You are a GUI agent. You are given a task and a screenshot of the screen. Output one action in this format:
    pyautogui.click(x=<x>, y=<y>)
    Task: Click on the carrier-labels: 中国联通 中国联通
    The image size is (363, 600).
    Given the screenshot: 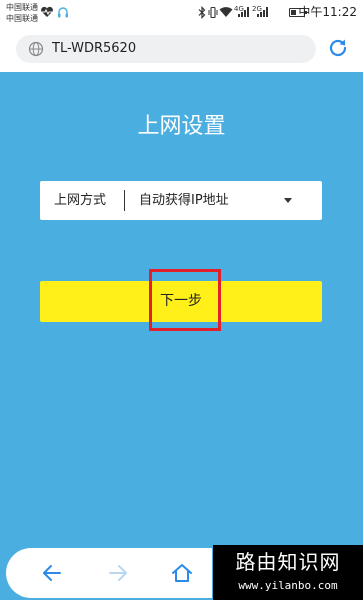 What is the action you would take?
    pyautogui.click(x=22, y=13)
    